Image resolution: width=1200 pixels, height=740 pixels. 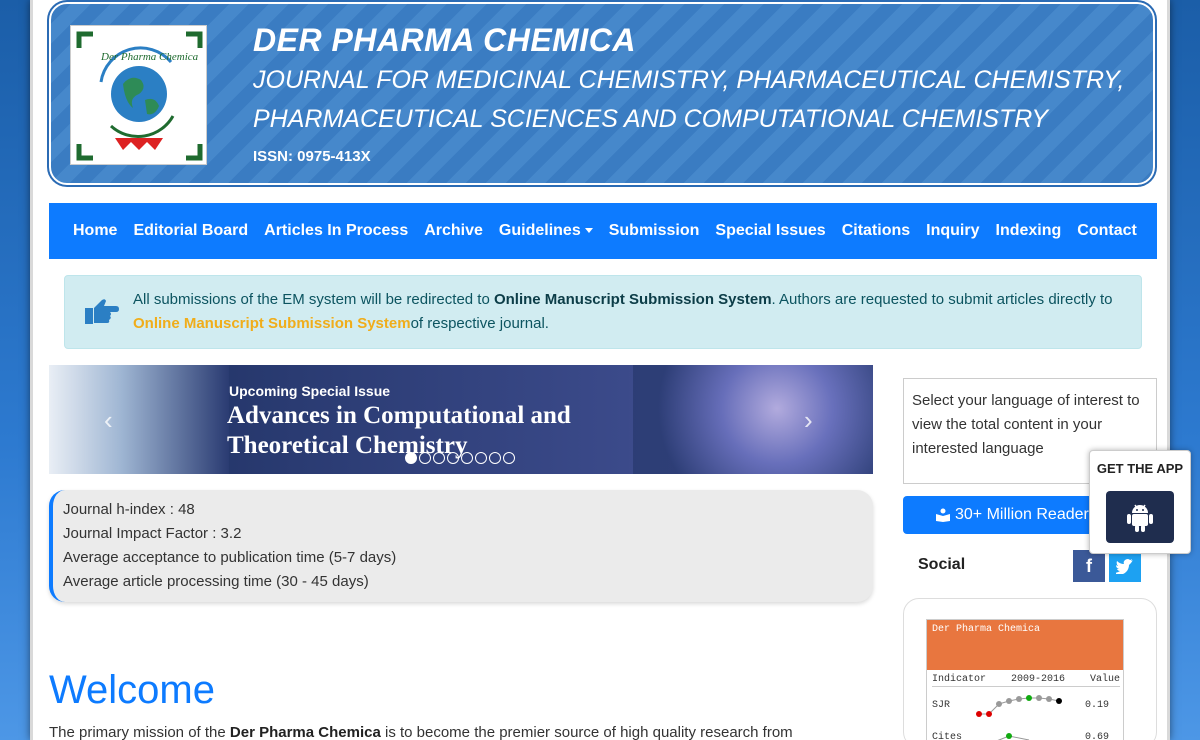 I want to click on alert-bold-link: Online Manuscript Submission System, so click(x=633, y=299).